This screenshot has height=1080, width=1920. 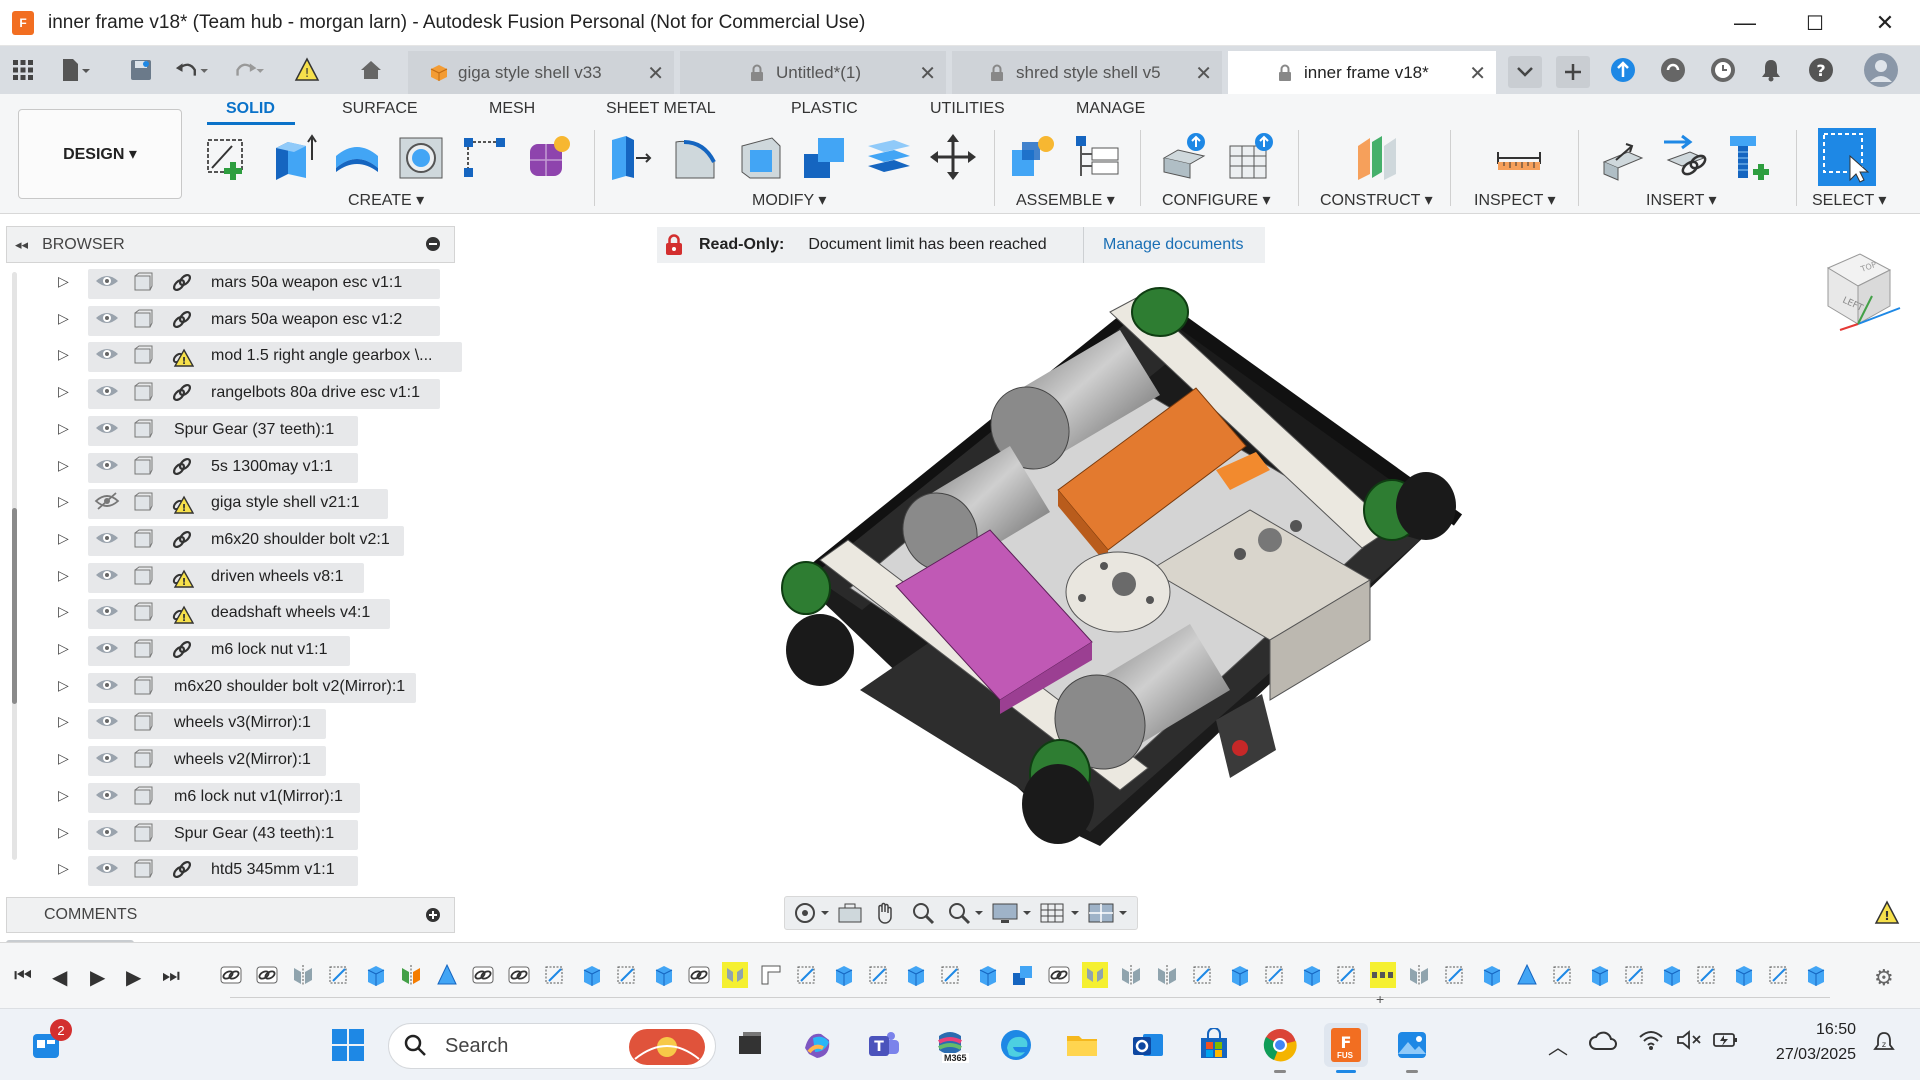 I want to click on look-at-icon, so click(x=853, y=913).